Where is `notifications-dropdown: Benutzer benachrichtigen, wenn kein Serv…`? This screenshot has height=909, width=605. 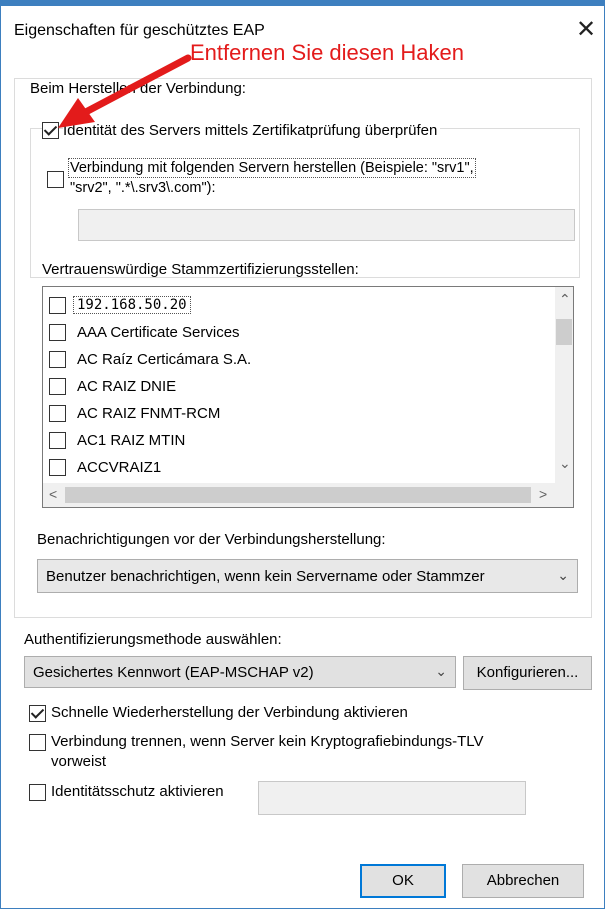 notifications-dropdown: Benutzer benachrichtigen, wenn kein Serv… is located at coordinates (307, 576).